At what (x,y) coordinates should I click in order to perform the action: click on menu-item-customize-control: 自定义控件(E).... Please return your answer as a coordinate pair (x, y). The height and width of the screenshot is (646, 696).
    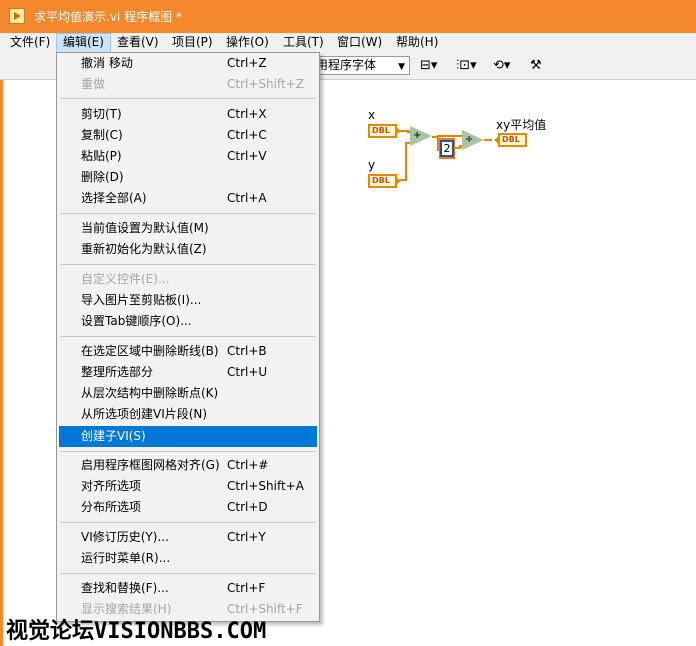
    Looking at the image, I should click on (188, 279).